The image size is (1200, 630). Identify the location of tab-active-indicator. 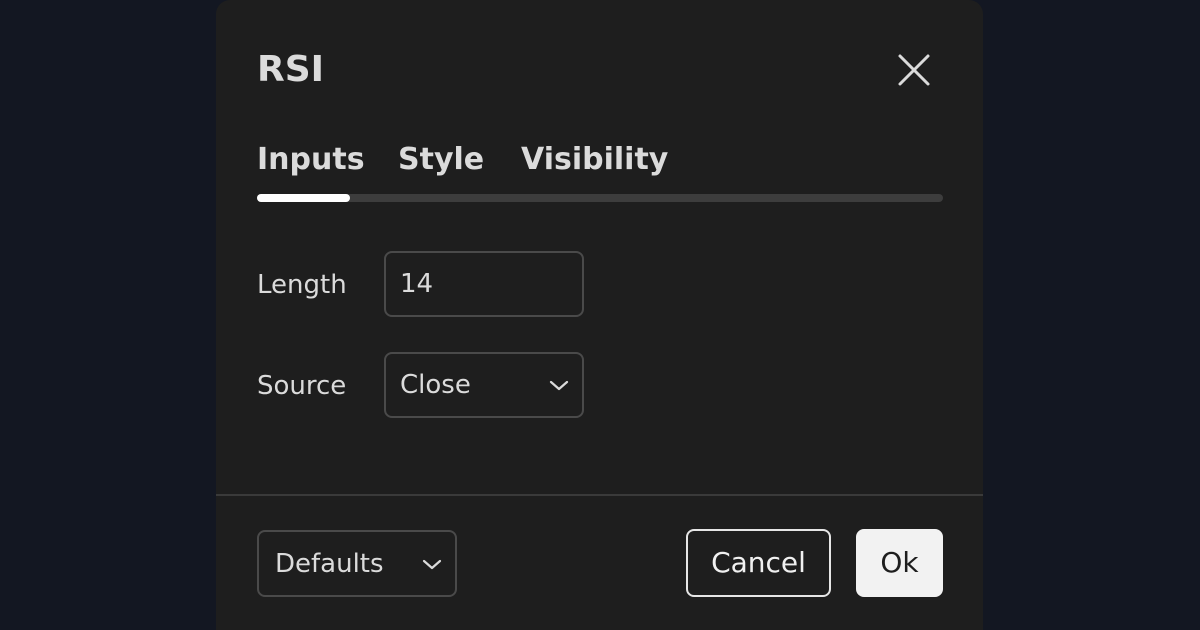
(303, 198).